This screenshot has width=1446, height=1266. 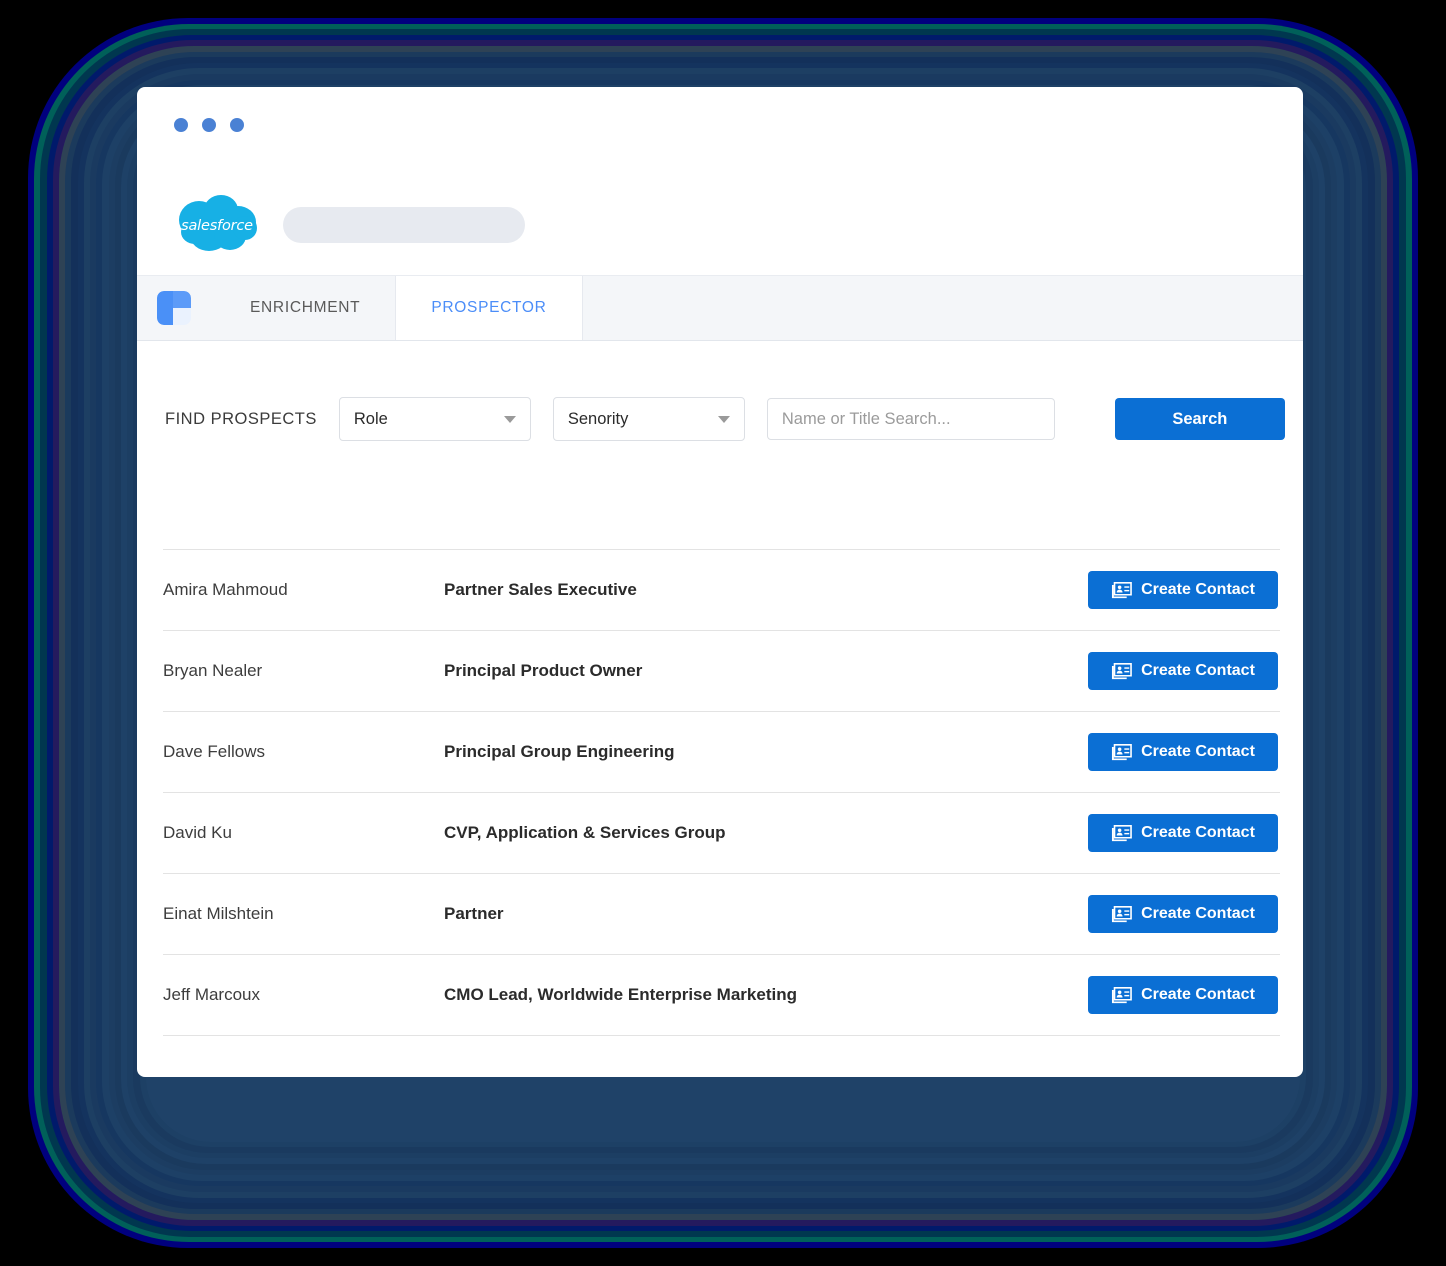 I want to click on app-logo-tab-slot, so click(x=176, y=308).